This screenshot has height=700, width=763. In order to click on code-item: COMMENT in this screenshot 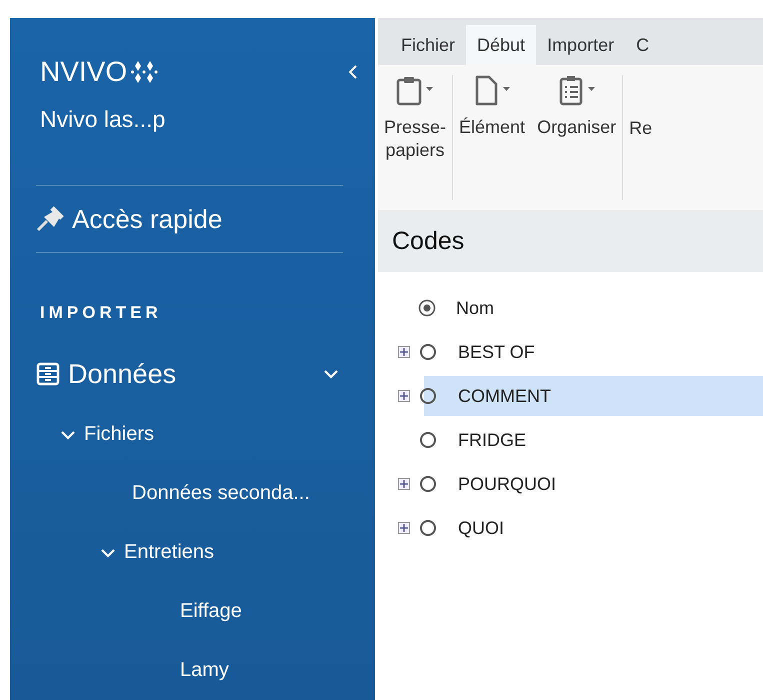, I will do `click(504, 396)`.